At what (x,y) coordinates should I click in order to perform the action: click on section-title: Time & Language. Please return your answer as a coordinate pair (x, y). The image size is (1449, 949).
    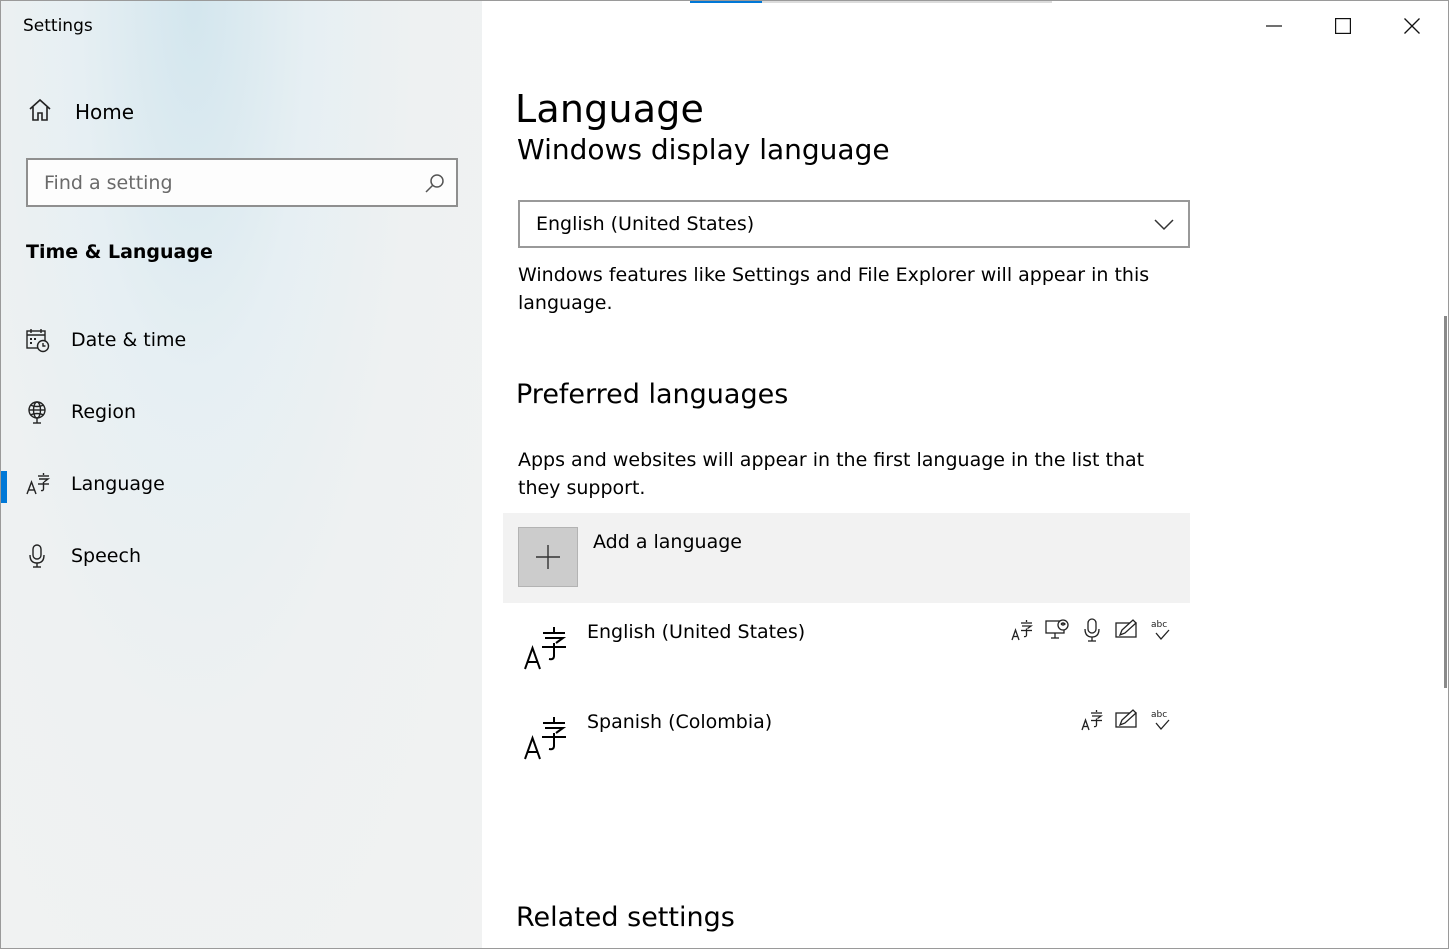
    Looking at the image, I should click on (119, 252).